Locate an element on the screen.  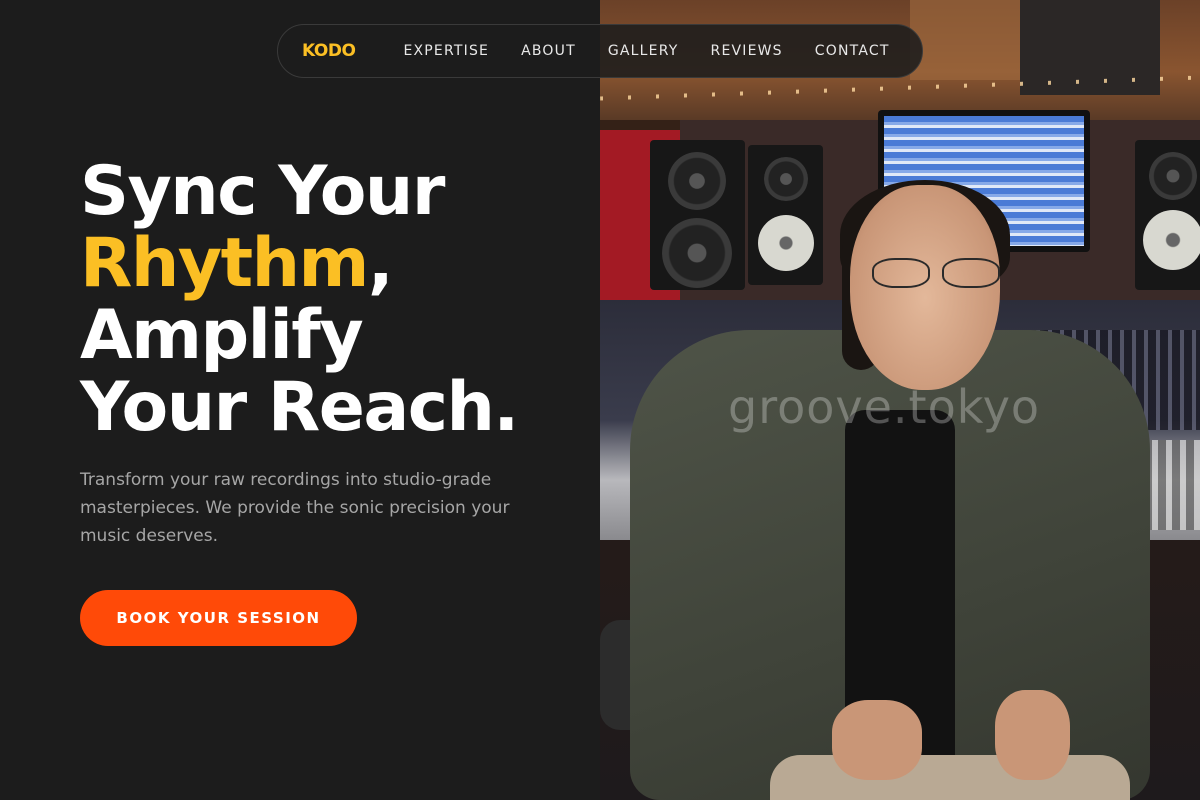
person-hand-right is located at coordinates (1032, 735).